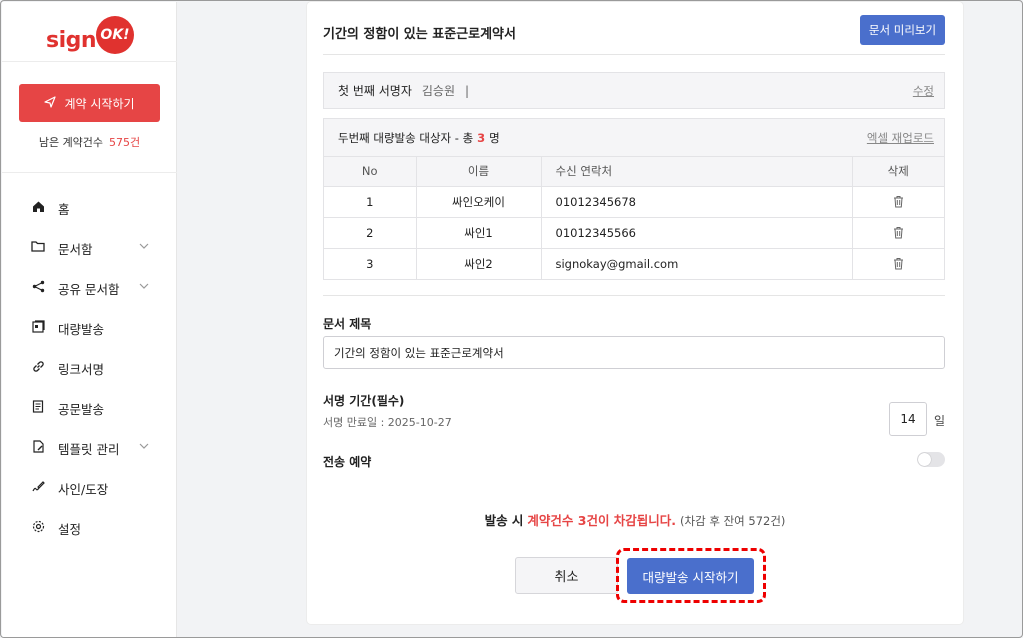 This screenshot has width=1023, height=638. I want to click on sidebar-item-official-send: 공문발송, so click(89, 408).